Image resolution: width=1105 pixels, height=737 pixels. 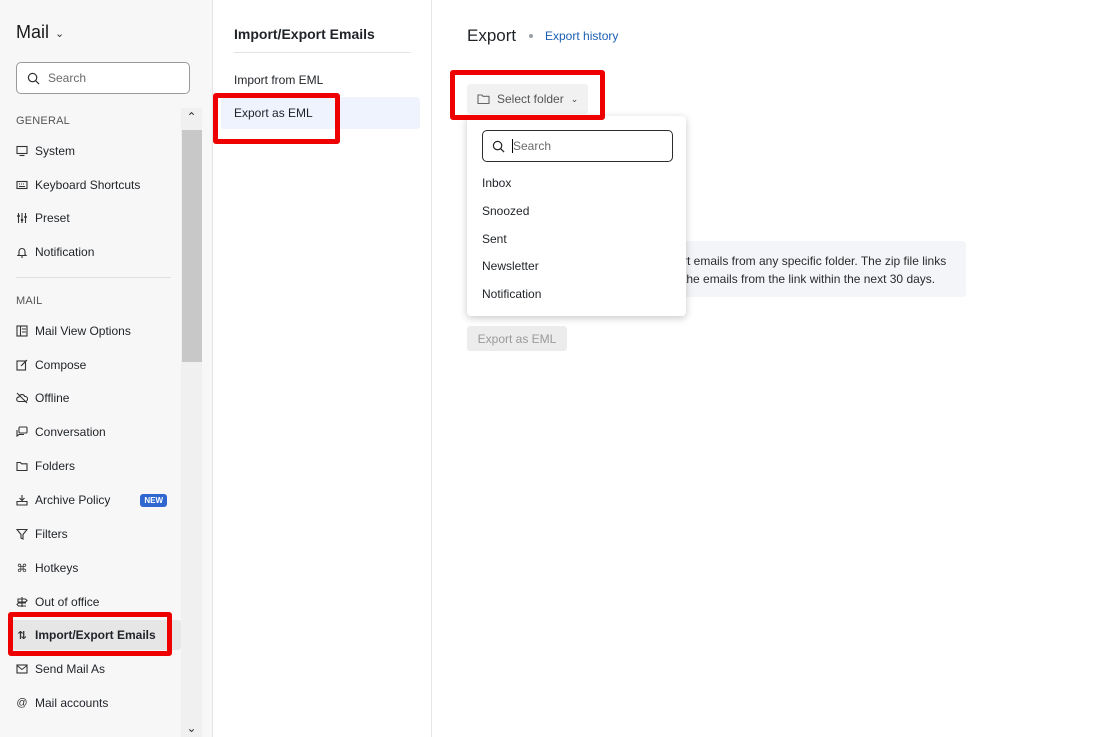 What do you see at coordinates (494, 239) in the screenshot?
I see `folder-option-sent: Sent` at bounding box center [494, 239].